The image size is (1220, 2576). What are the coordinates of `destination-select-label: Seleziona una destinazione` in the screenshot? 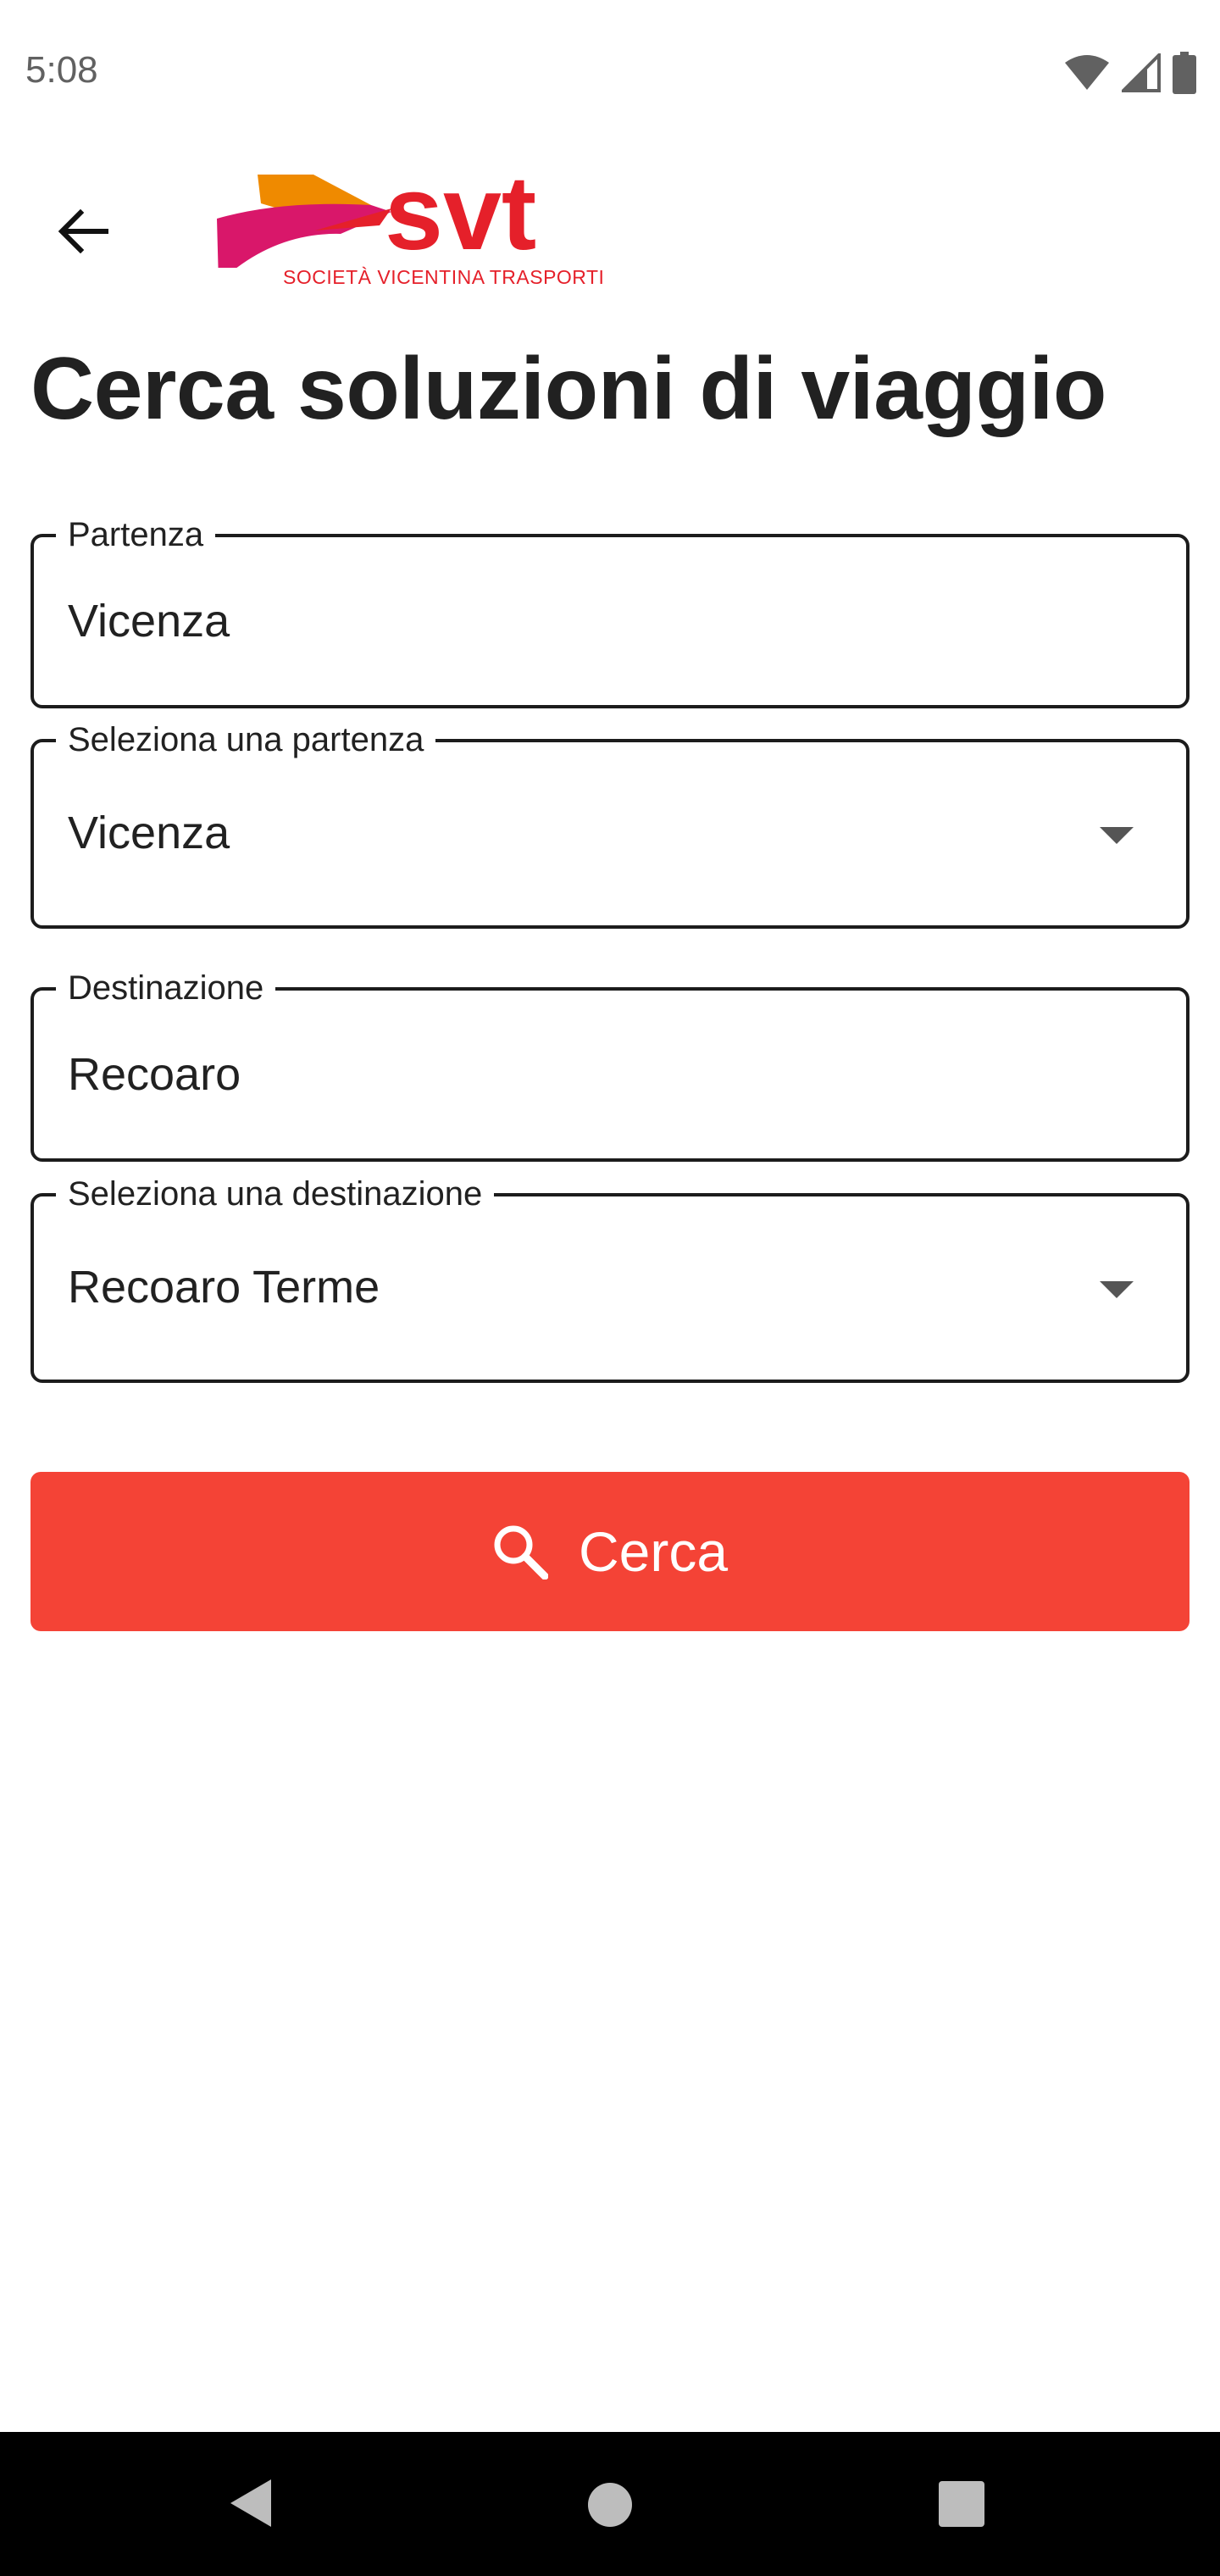 It's located at (275, 1193).